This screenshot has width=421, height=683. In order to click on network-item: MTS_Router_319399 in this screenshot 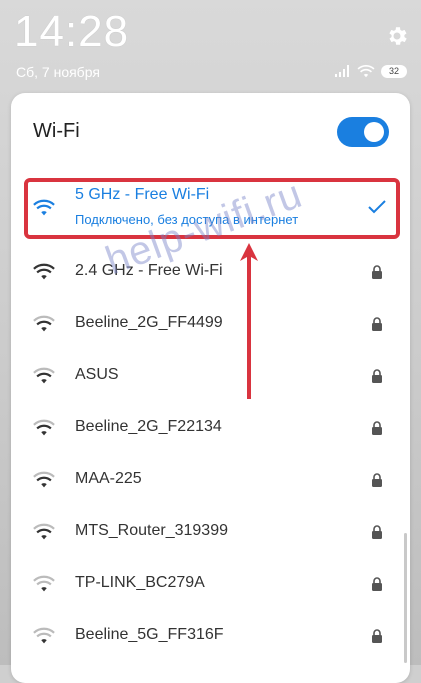, I will do `click(210, 533)`.